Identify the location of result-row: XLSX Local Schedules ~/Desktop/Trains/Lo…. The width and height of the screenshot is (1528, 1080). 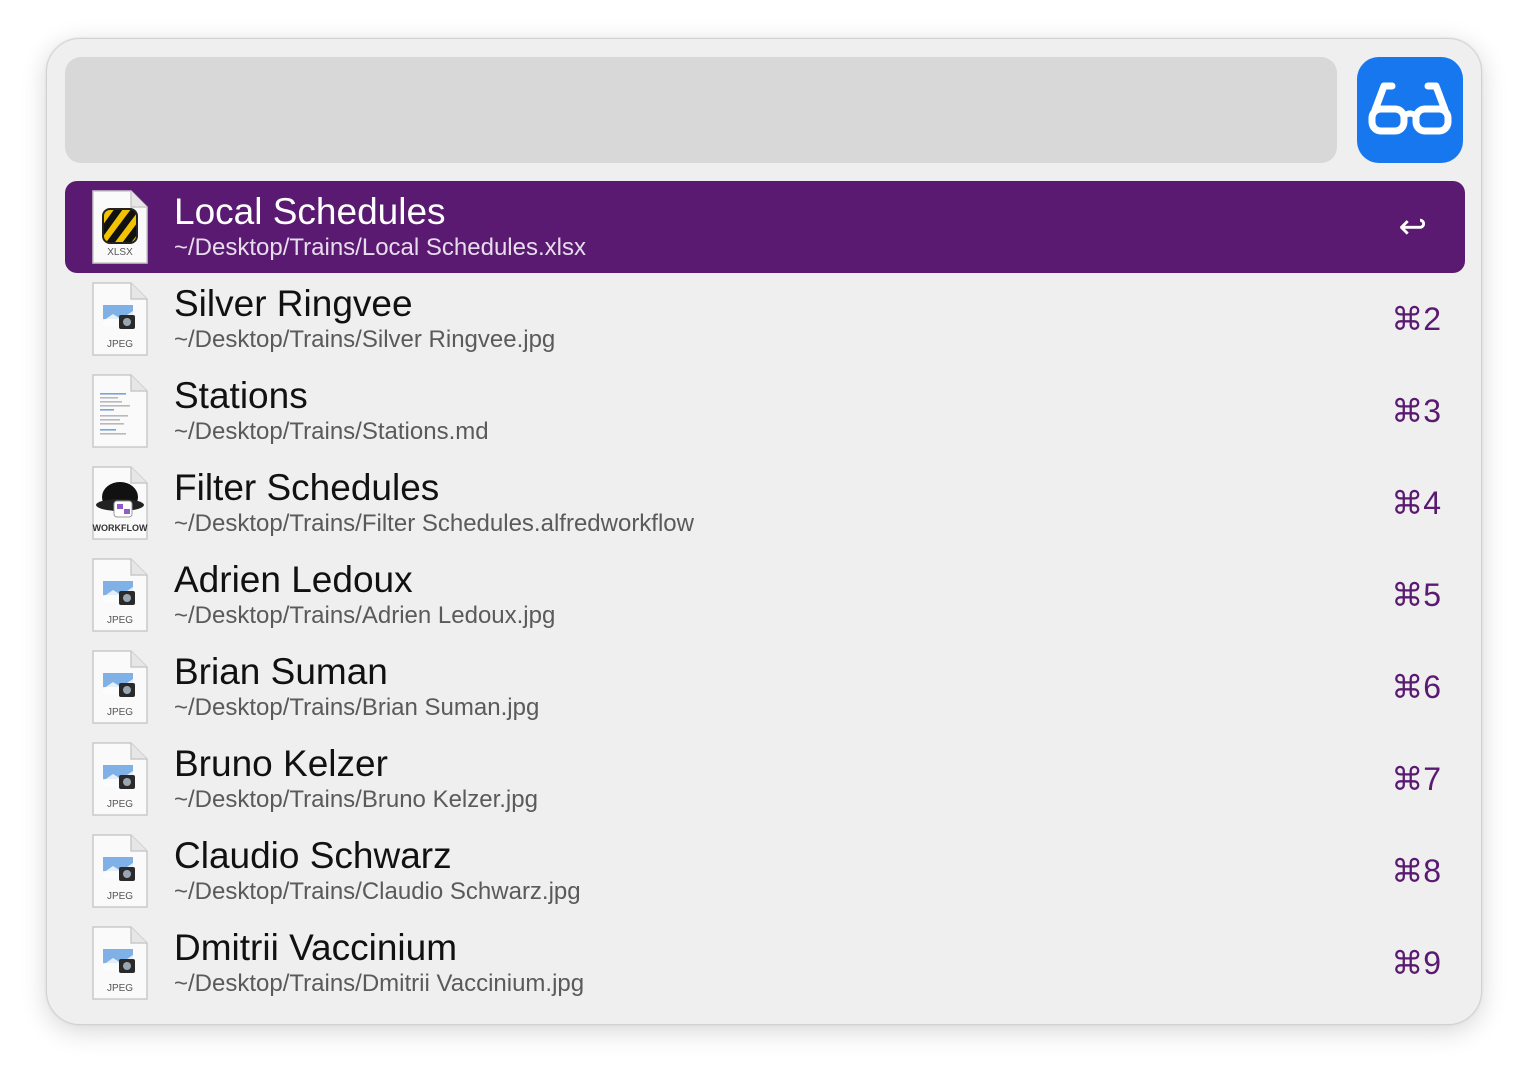
(765, 227).